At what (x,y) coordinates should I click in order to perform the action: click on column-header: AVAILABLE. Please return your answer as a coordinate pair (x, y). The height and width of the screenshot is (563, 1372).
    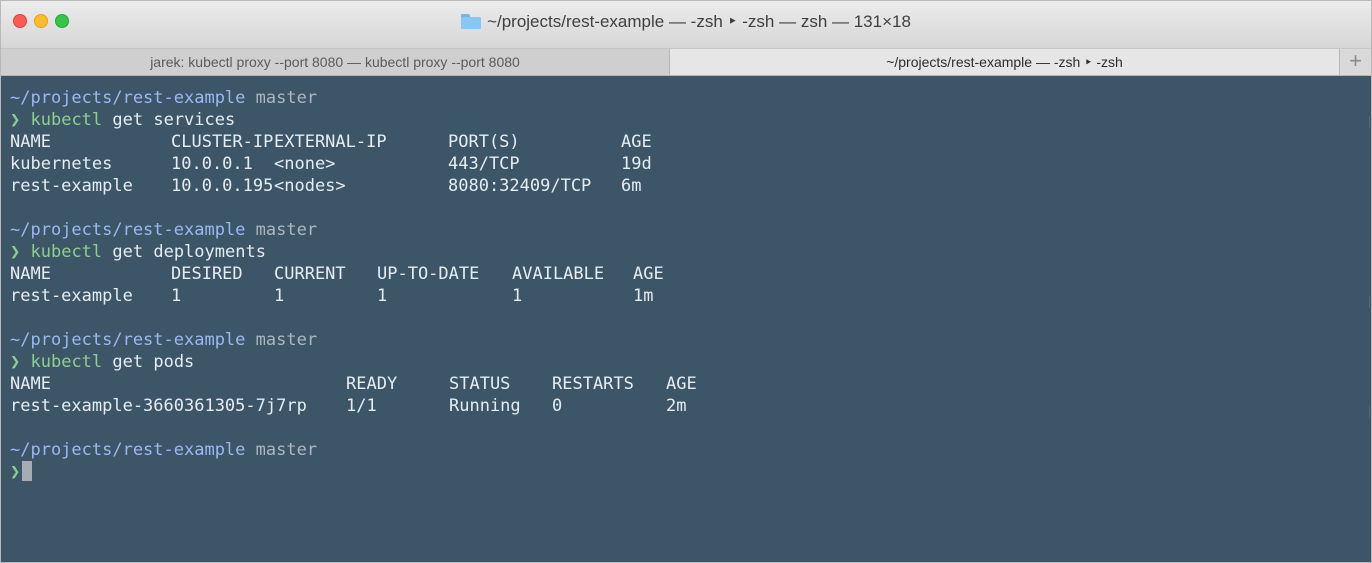
    Looking at the image, I should click on (558, 274).